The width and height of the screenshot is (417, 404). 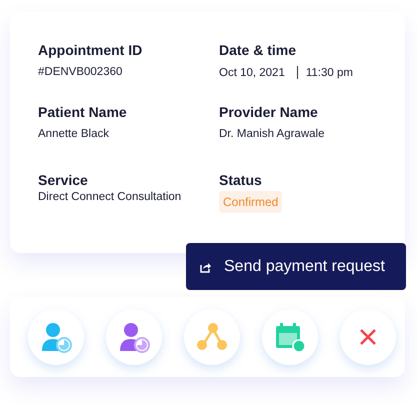 What do you see at coordinates (82, 112) in the screenshot?
I see `field-label: Patient Name` at bounding box center [82, 112].